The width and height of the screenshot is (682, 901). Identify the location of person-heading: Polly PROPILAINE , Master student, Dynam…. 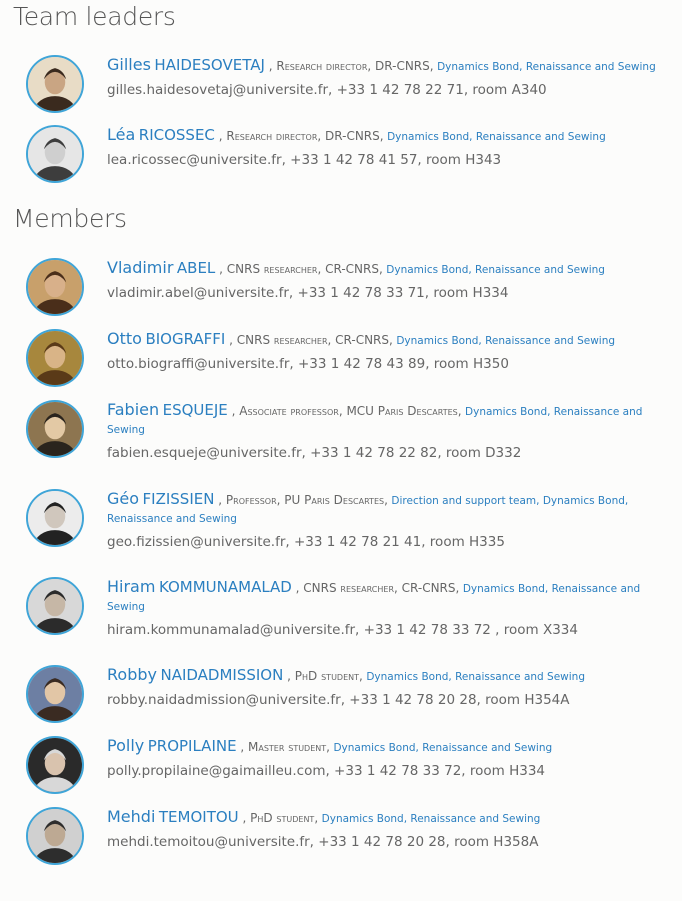
(385, 746).